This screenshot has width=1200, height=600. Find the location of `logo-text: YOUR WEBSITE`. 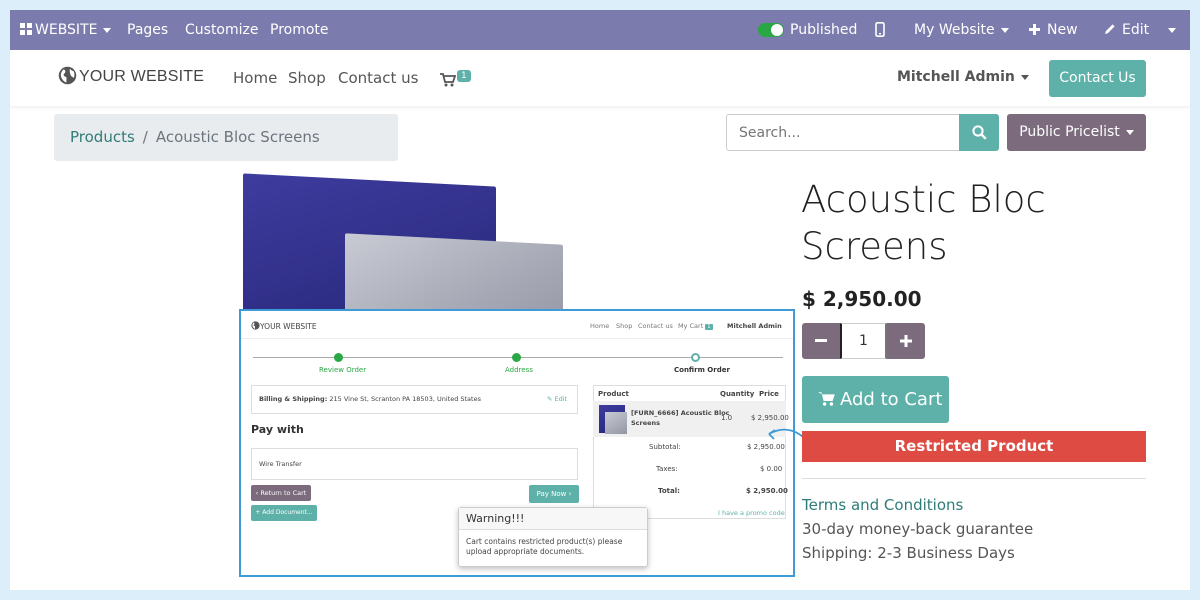

logo-text: YOUR WEBSITE is located at coordinates (142, 76).